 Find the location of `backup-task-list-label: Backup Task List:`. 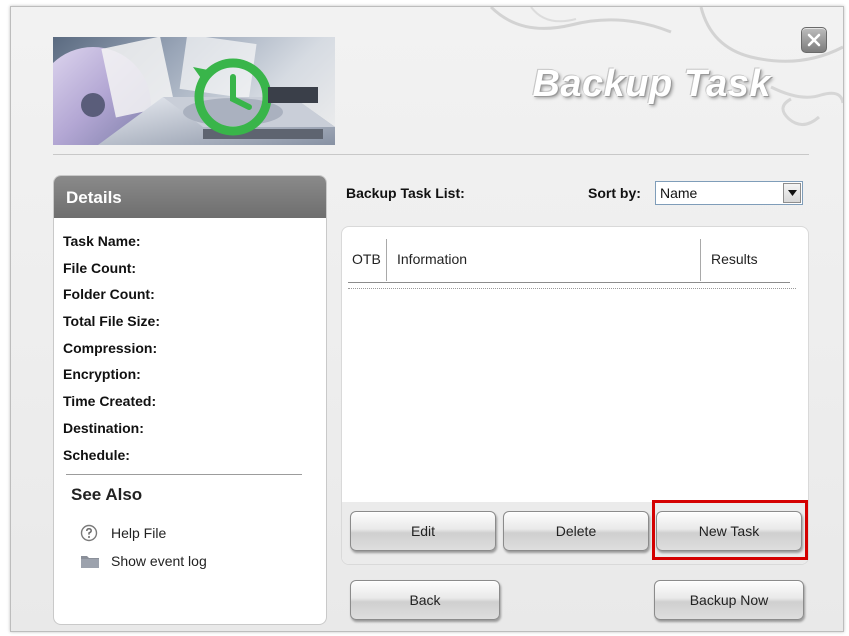

backup-task-list-label: Backup Task List: is located at coordinates (405, 193).